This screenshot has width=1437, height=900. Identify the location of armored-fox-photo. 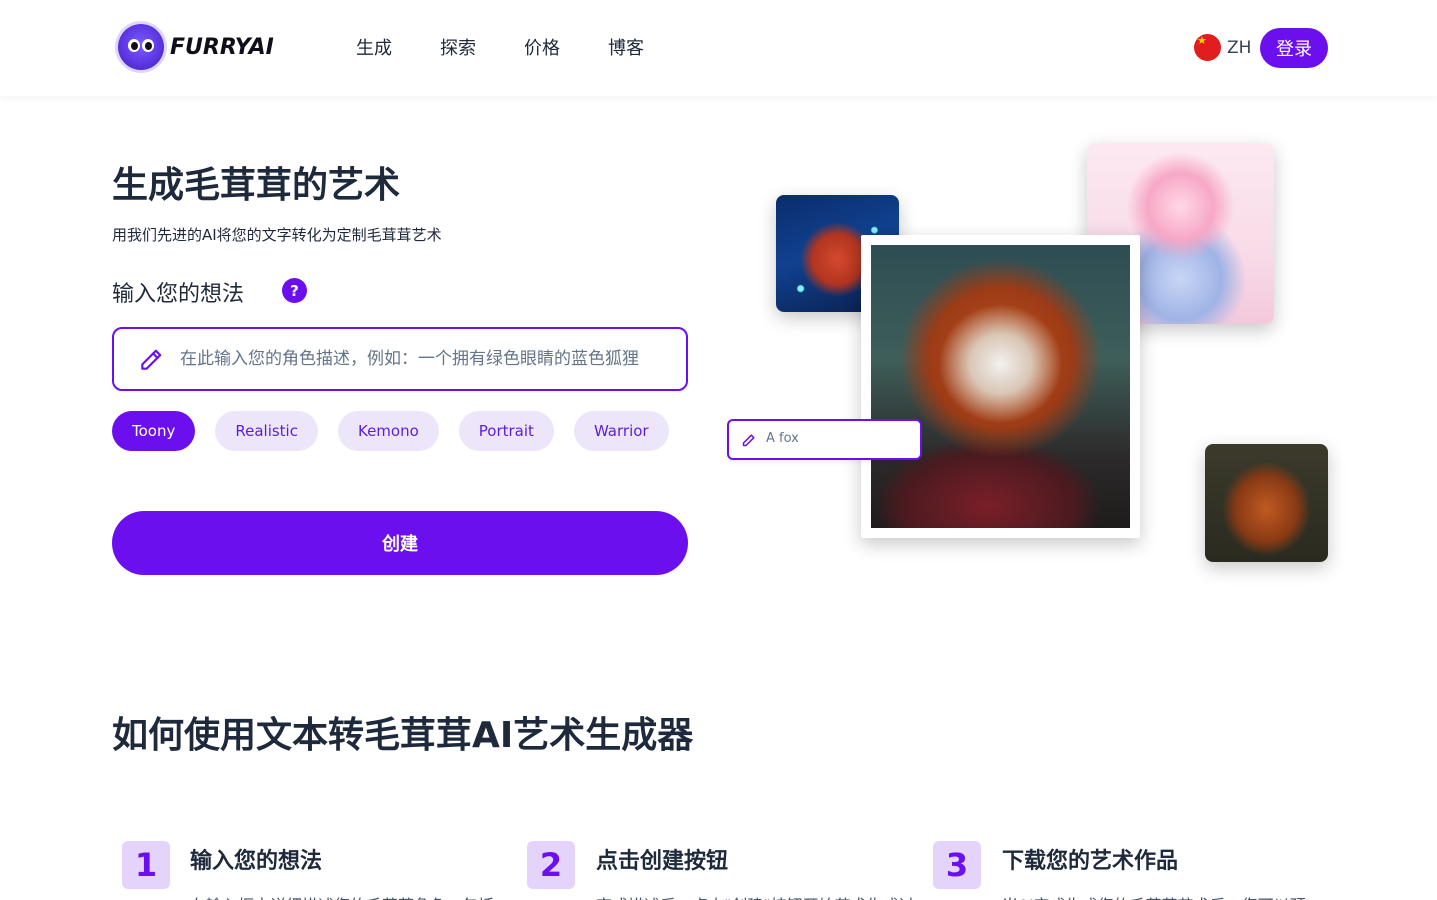
(1000, 386).